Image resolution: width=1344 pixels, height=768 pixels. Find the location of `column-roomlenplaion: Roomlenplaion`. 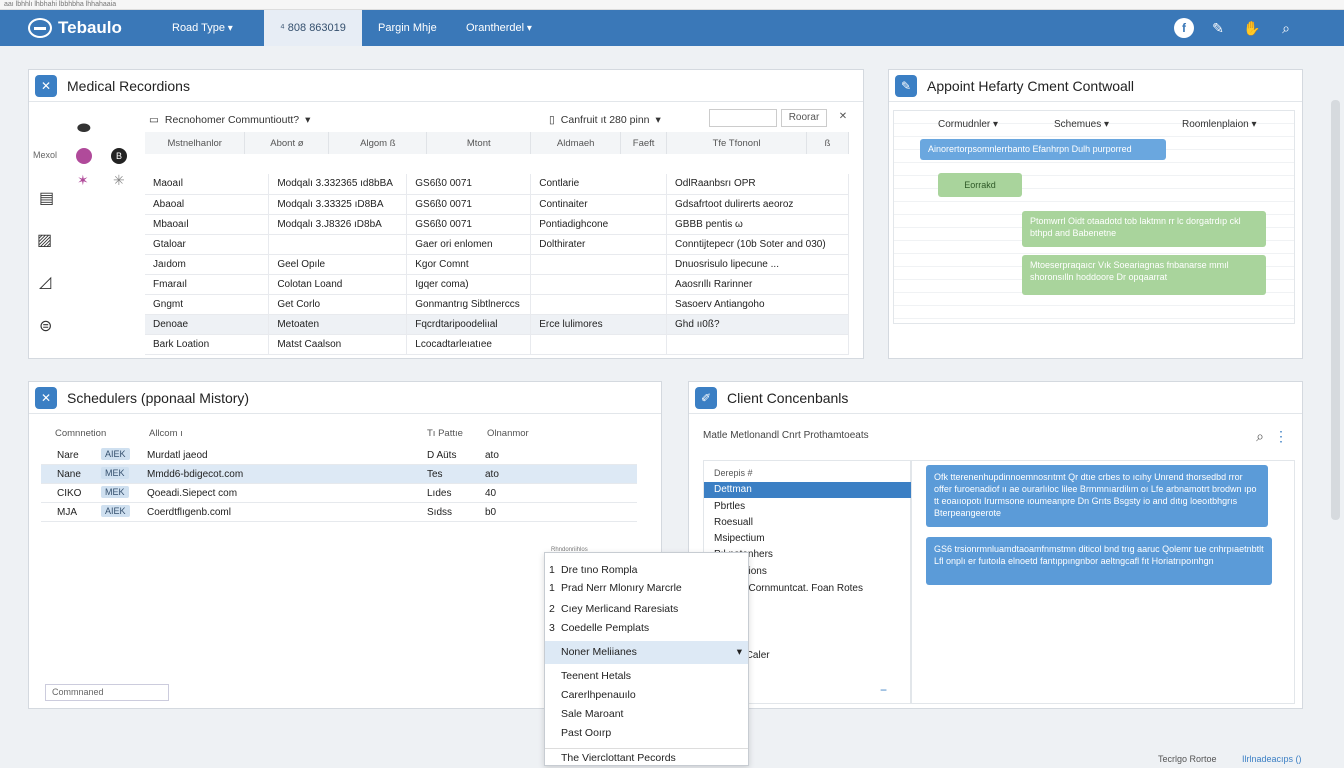

column-roomlenplaion: Roomlenplaion is located at coordinates (1219, 124).